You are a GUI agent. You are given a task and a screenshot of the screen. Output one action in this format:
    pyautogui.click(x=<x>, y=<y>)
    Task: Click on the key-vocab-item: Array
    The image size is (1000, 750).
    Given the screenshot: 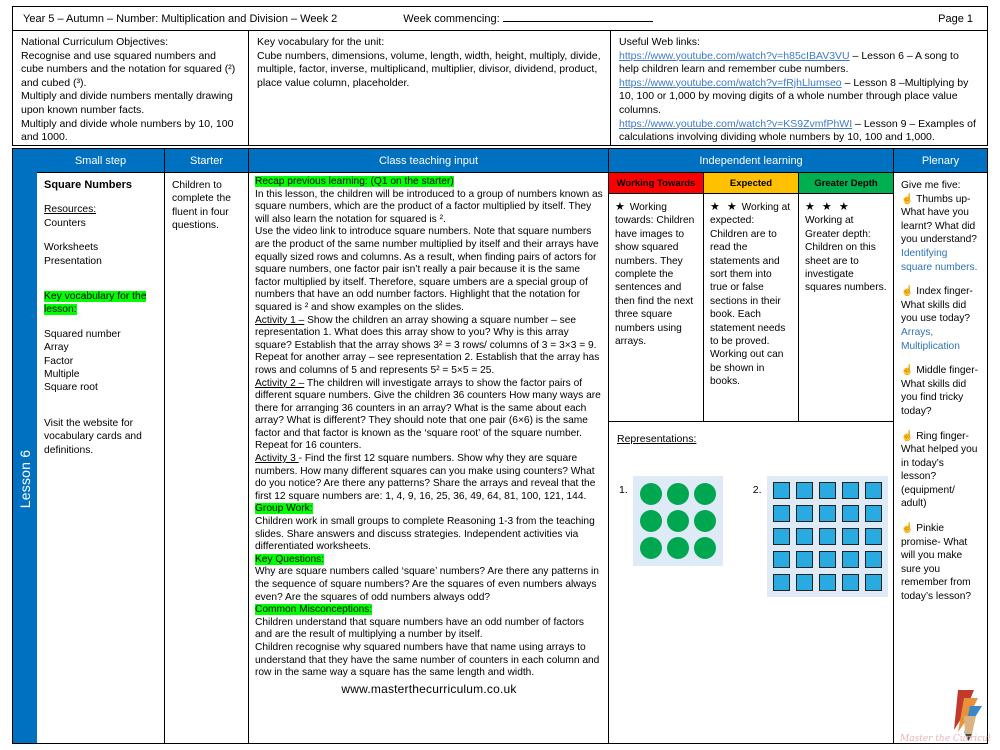 What is the action you would take?
    pyautogui.click(x=56, y=348)
    